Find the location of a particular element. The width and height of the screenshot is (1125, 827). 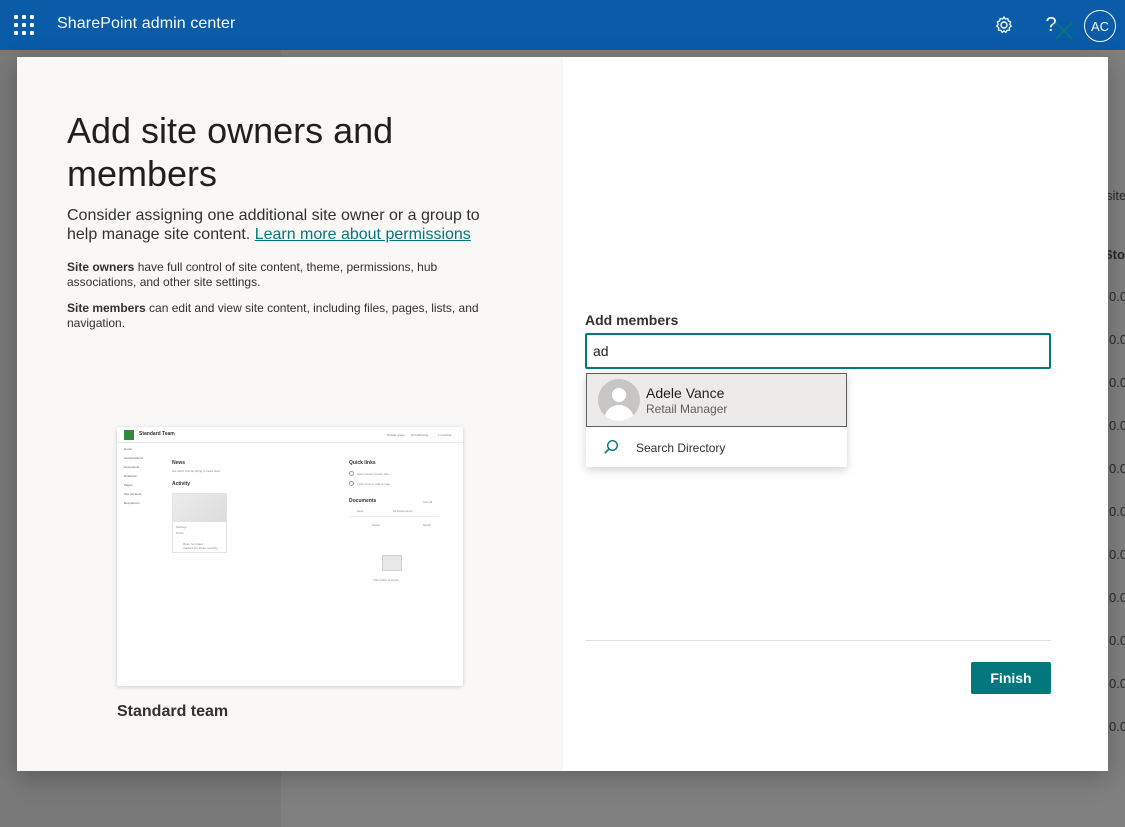

preview-logo is located at coordinates (129, 435).